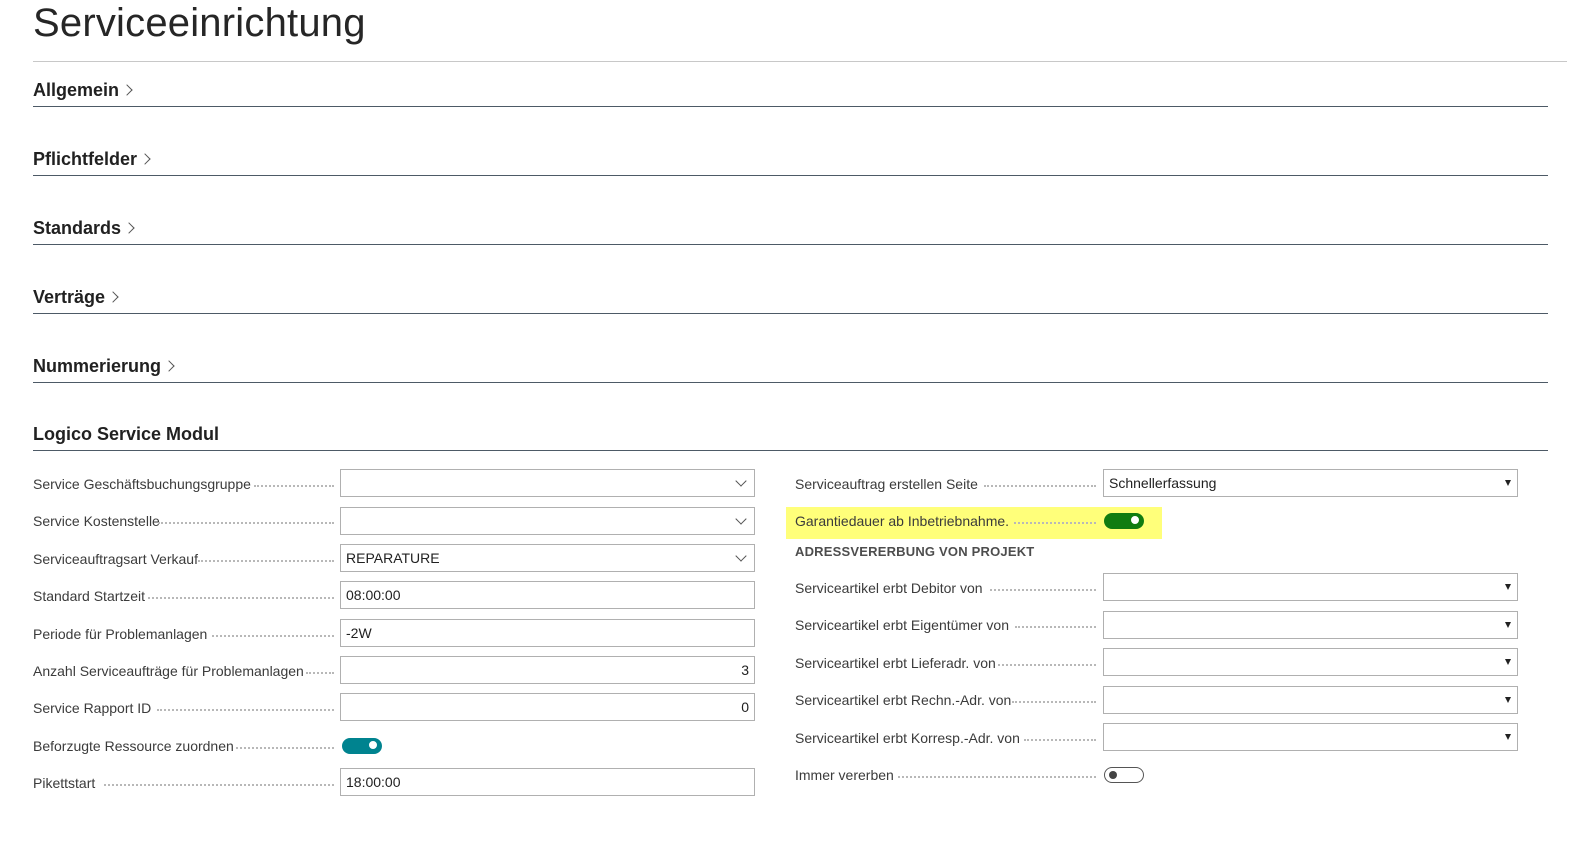  Describe the element at coordinates (902, 625) in the screenshot. I see `field-label: Serviceartikel erbt Eigentümer von` at that location.